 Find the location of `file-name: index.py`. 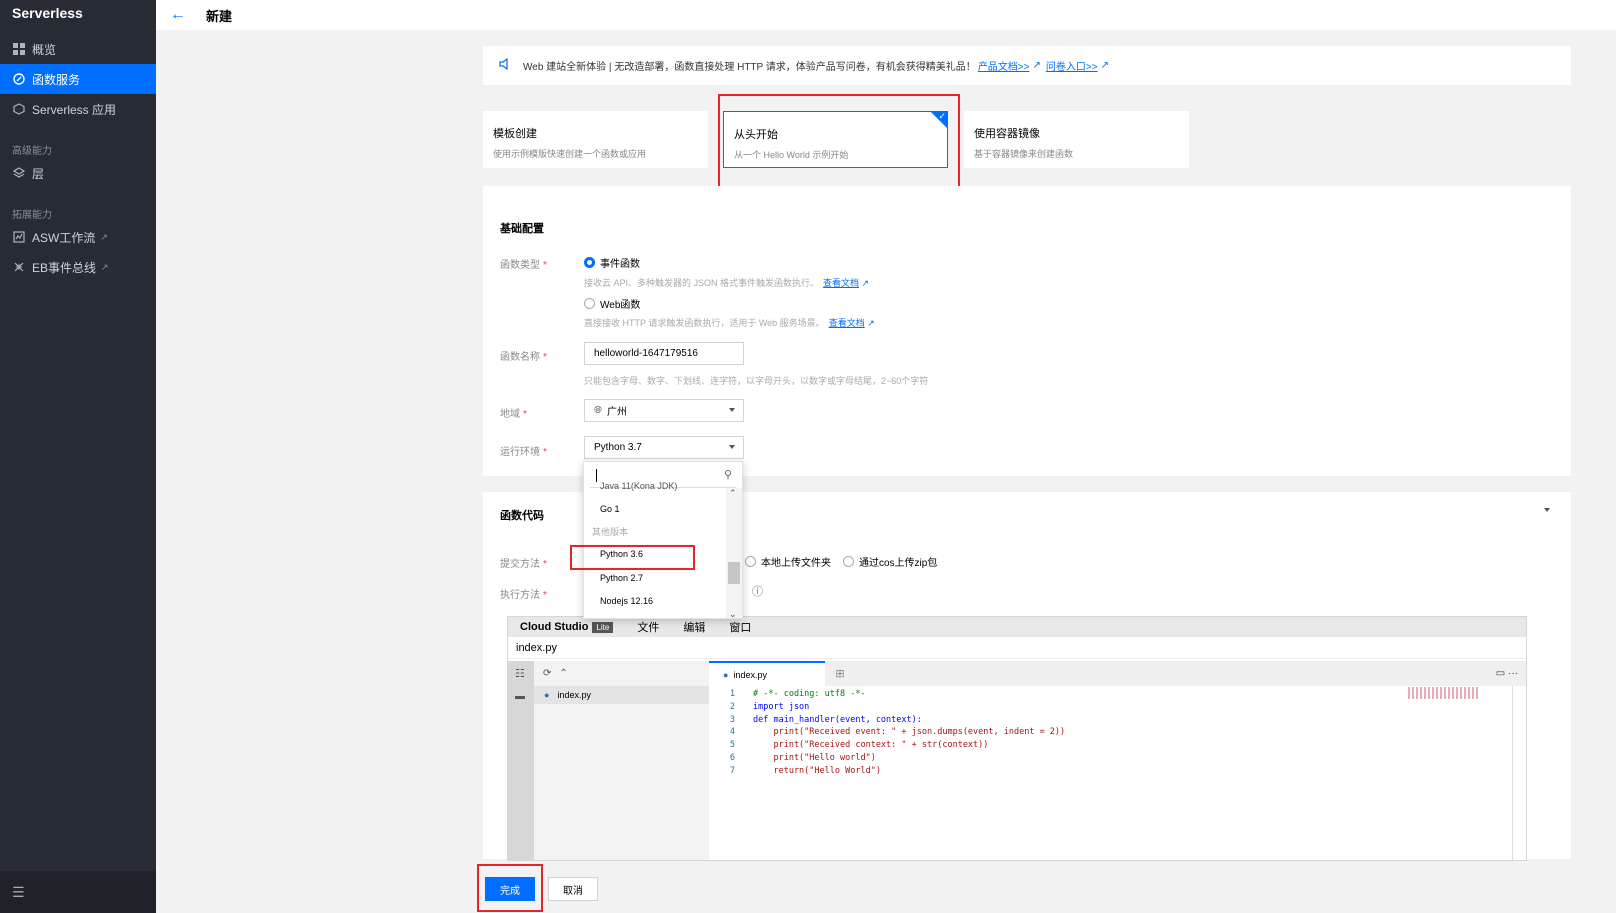

file-name: index.py is located at coordinates (574, 695).